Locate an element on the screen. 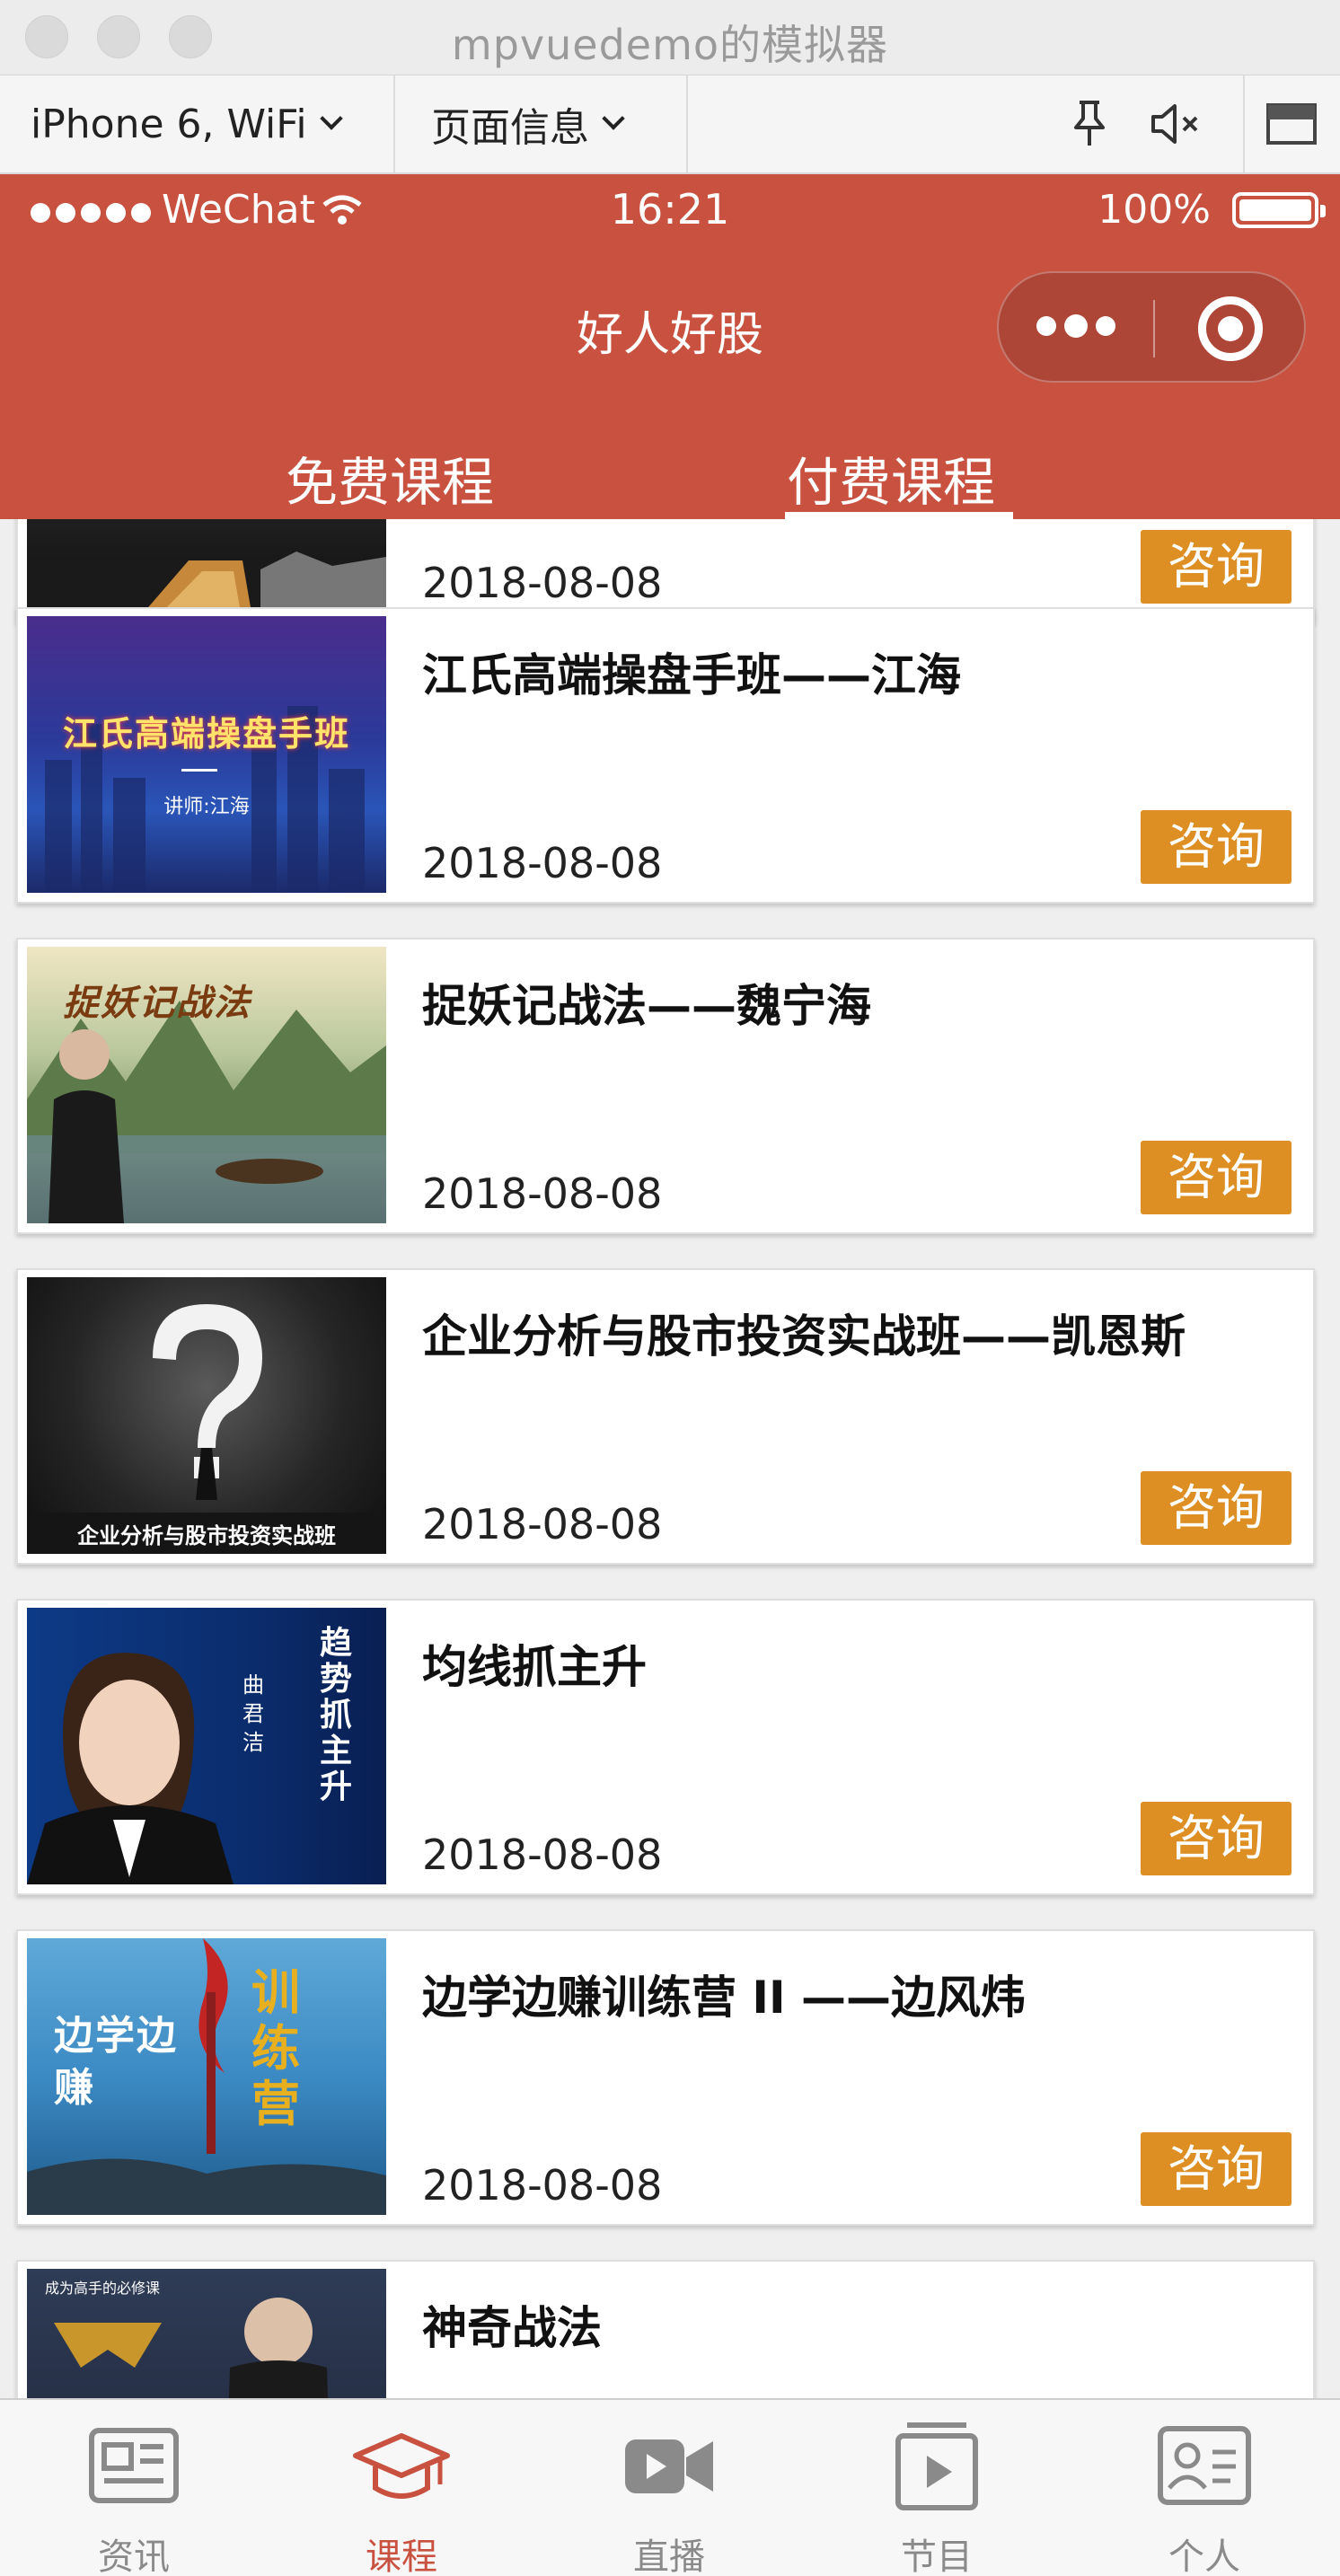 This screenshot has height=2576, width=1340. thumbnail-title: 边学边赚 is located at coordinates (116, 2062).